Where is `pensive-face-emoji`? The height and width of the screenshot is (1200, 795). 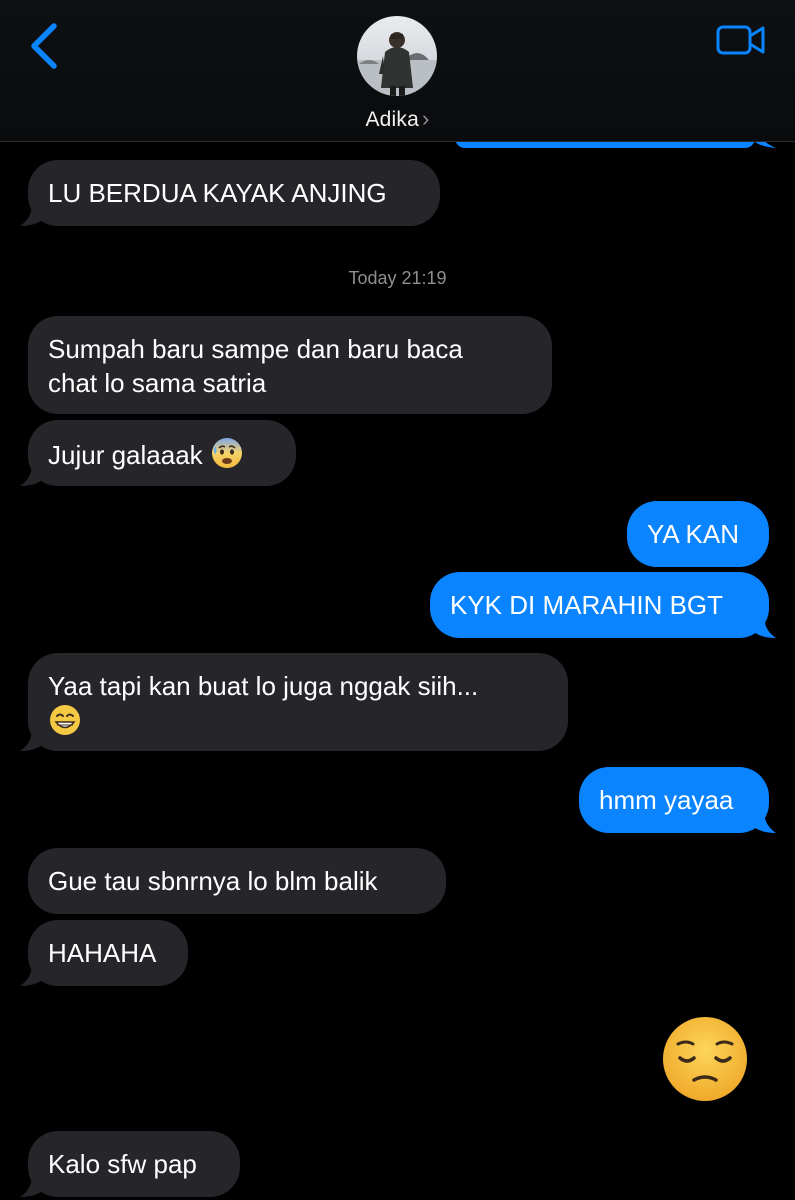 pensive-face-emoji is located at coordinates (705, 1059).